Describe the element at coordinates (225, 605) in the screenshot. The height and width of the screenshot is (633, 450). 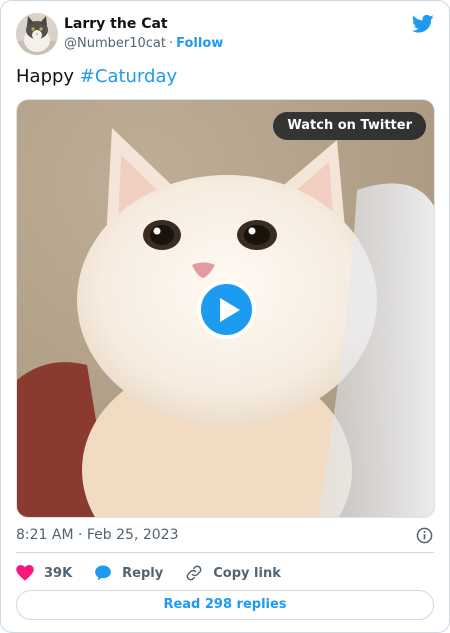
I see `read-replies-button: Read 298 replies` at that location.